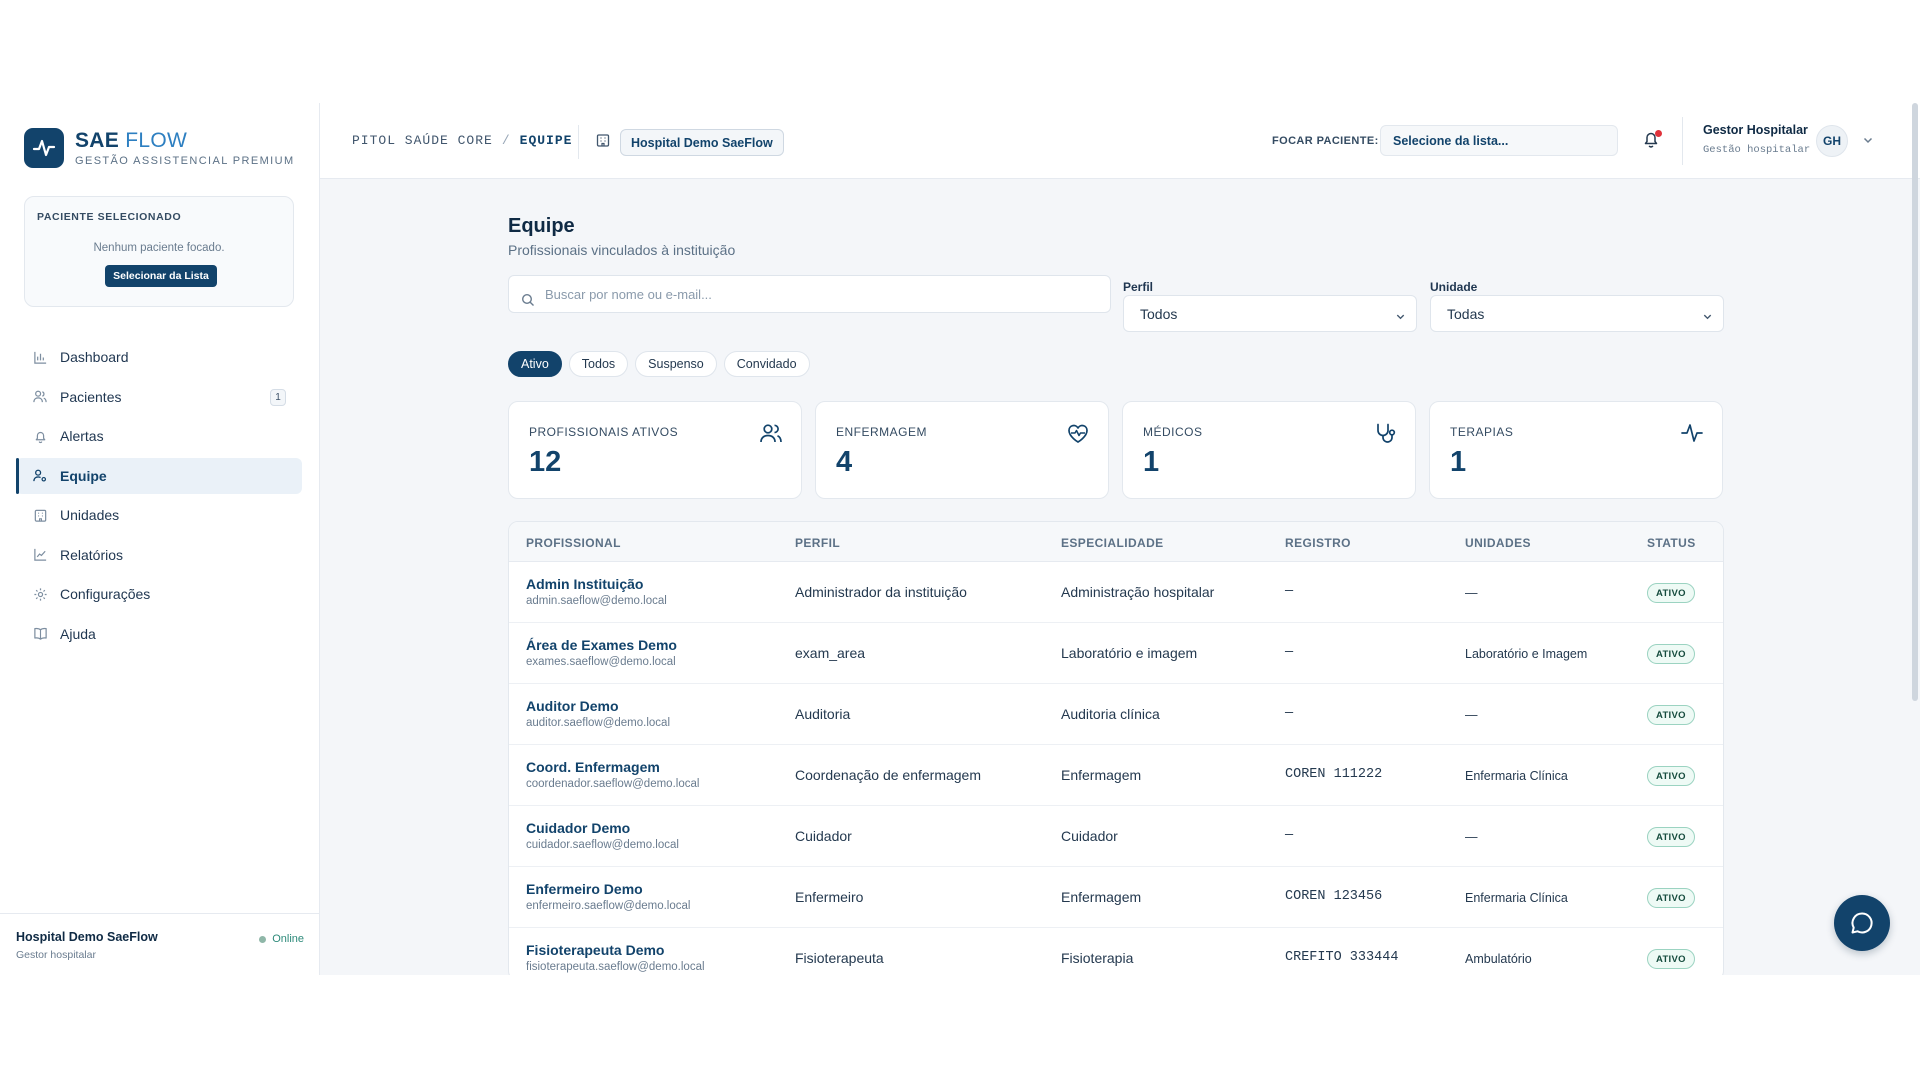 Image resolution: width=1920 pixels, height=1080 pixels. What do you see at coordinates (603, 142) in the screenshot?
I see `hospital-building-icon` at bounding box center [603, 142].